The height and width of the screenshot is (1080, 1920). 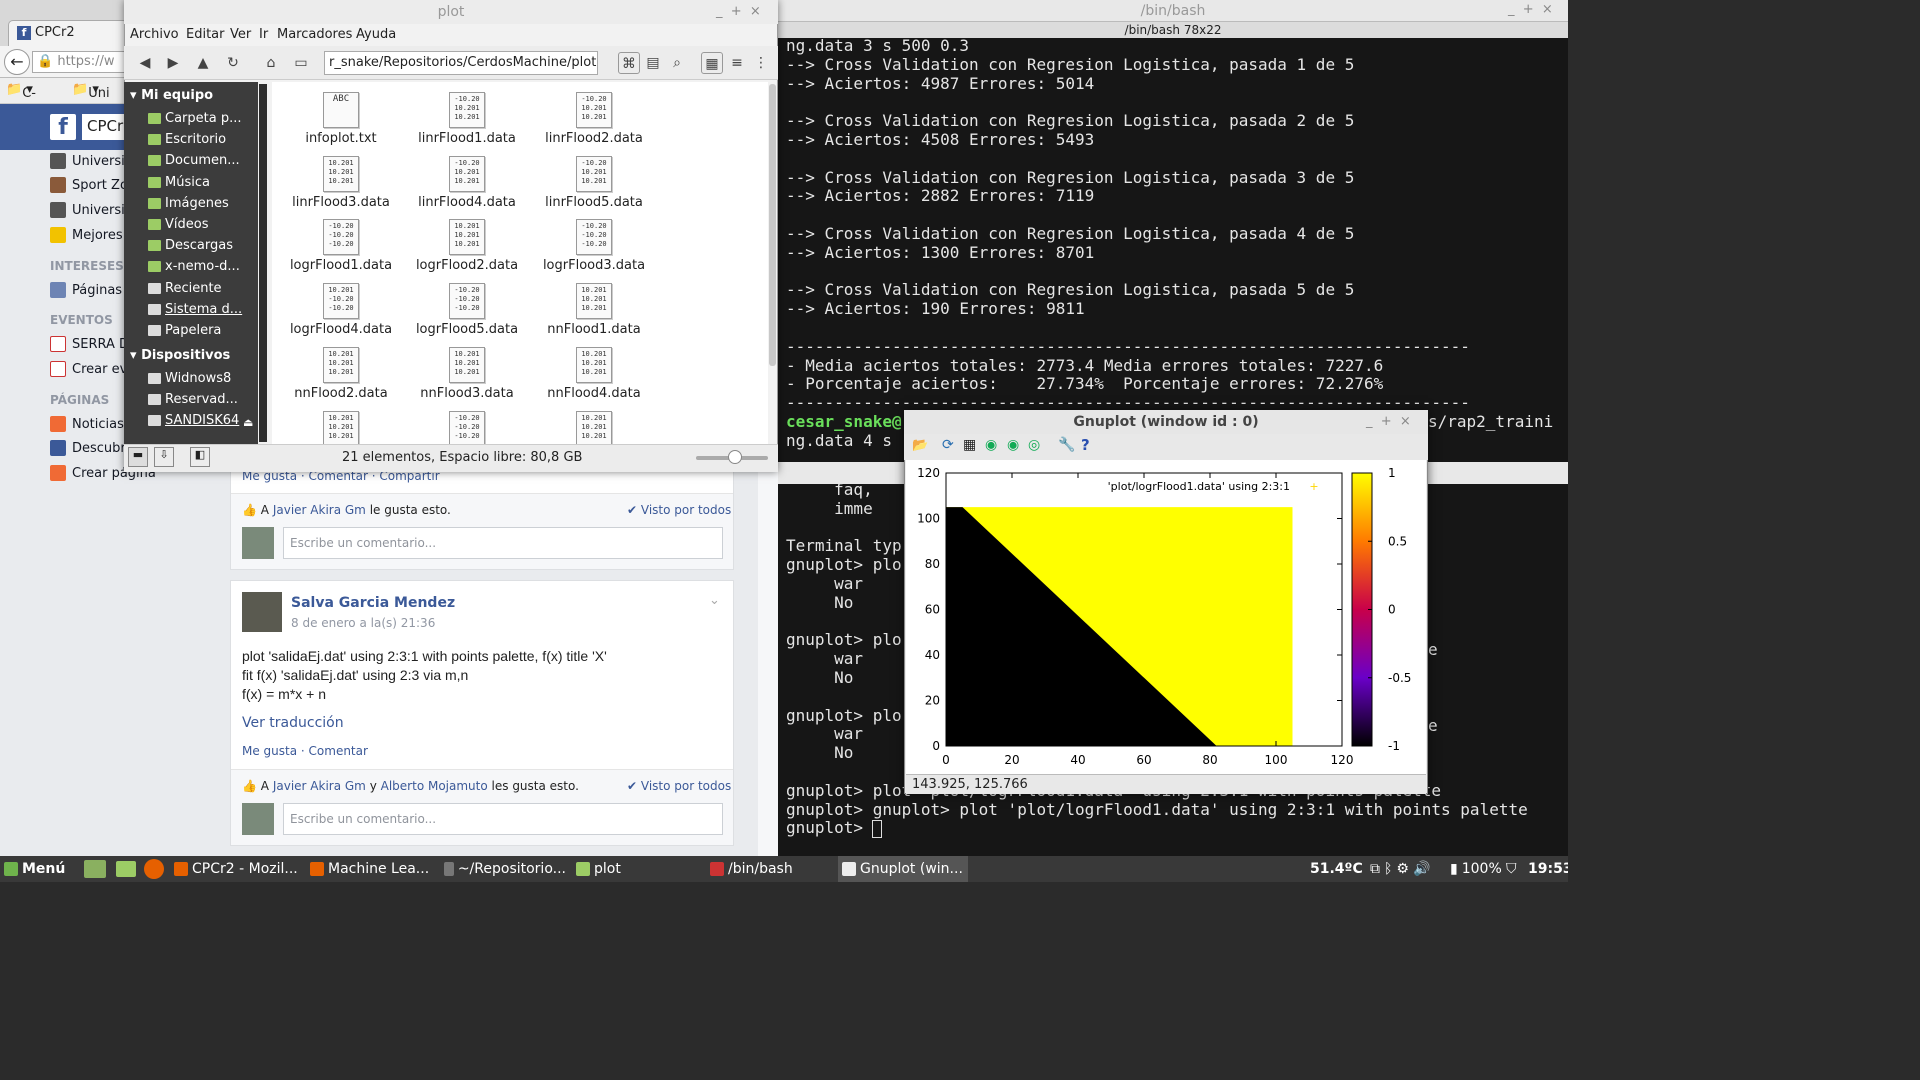 I want to click on folder-pane-icon: ▬, so click(x=138, y=457).